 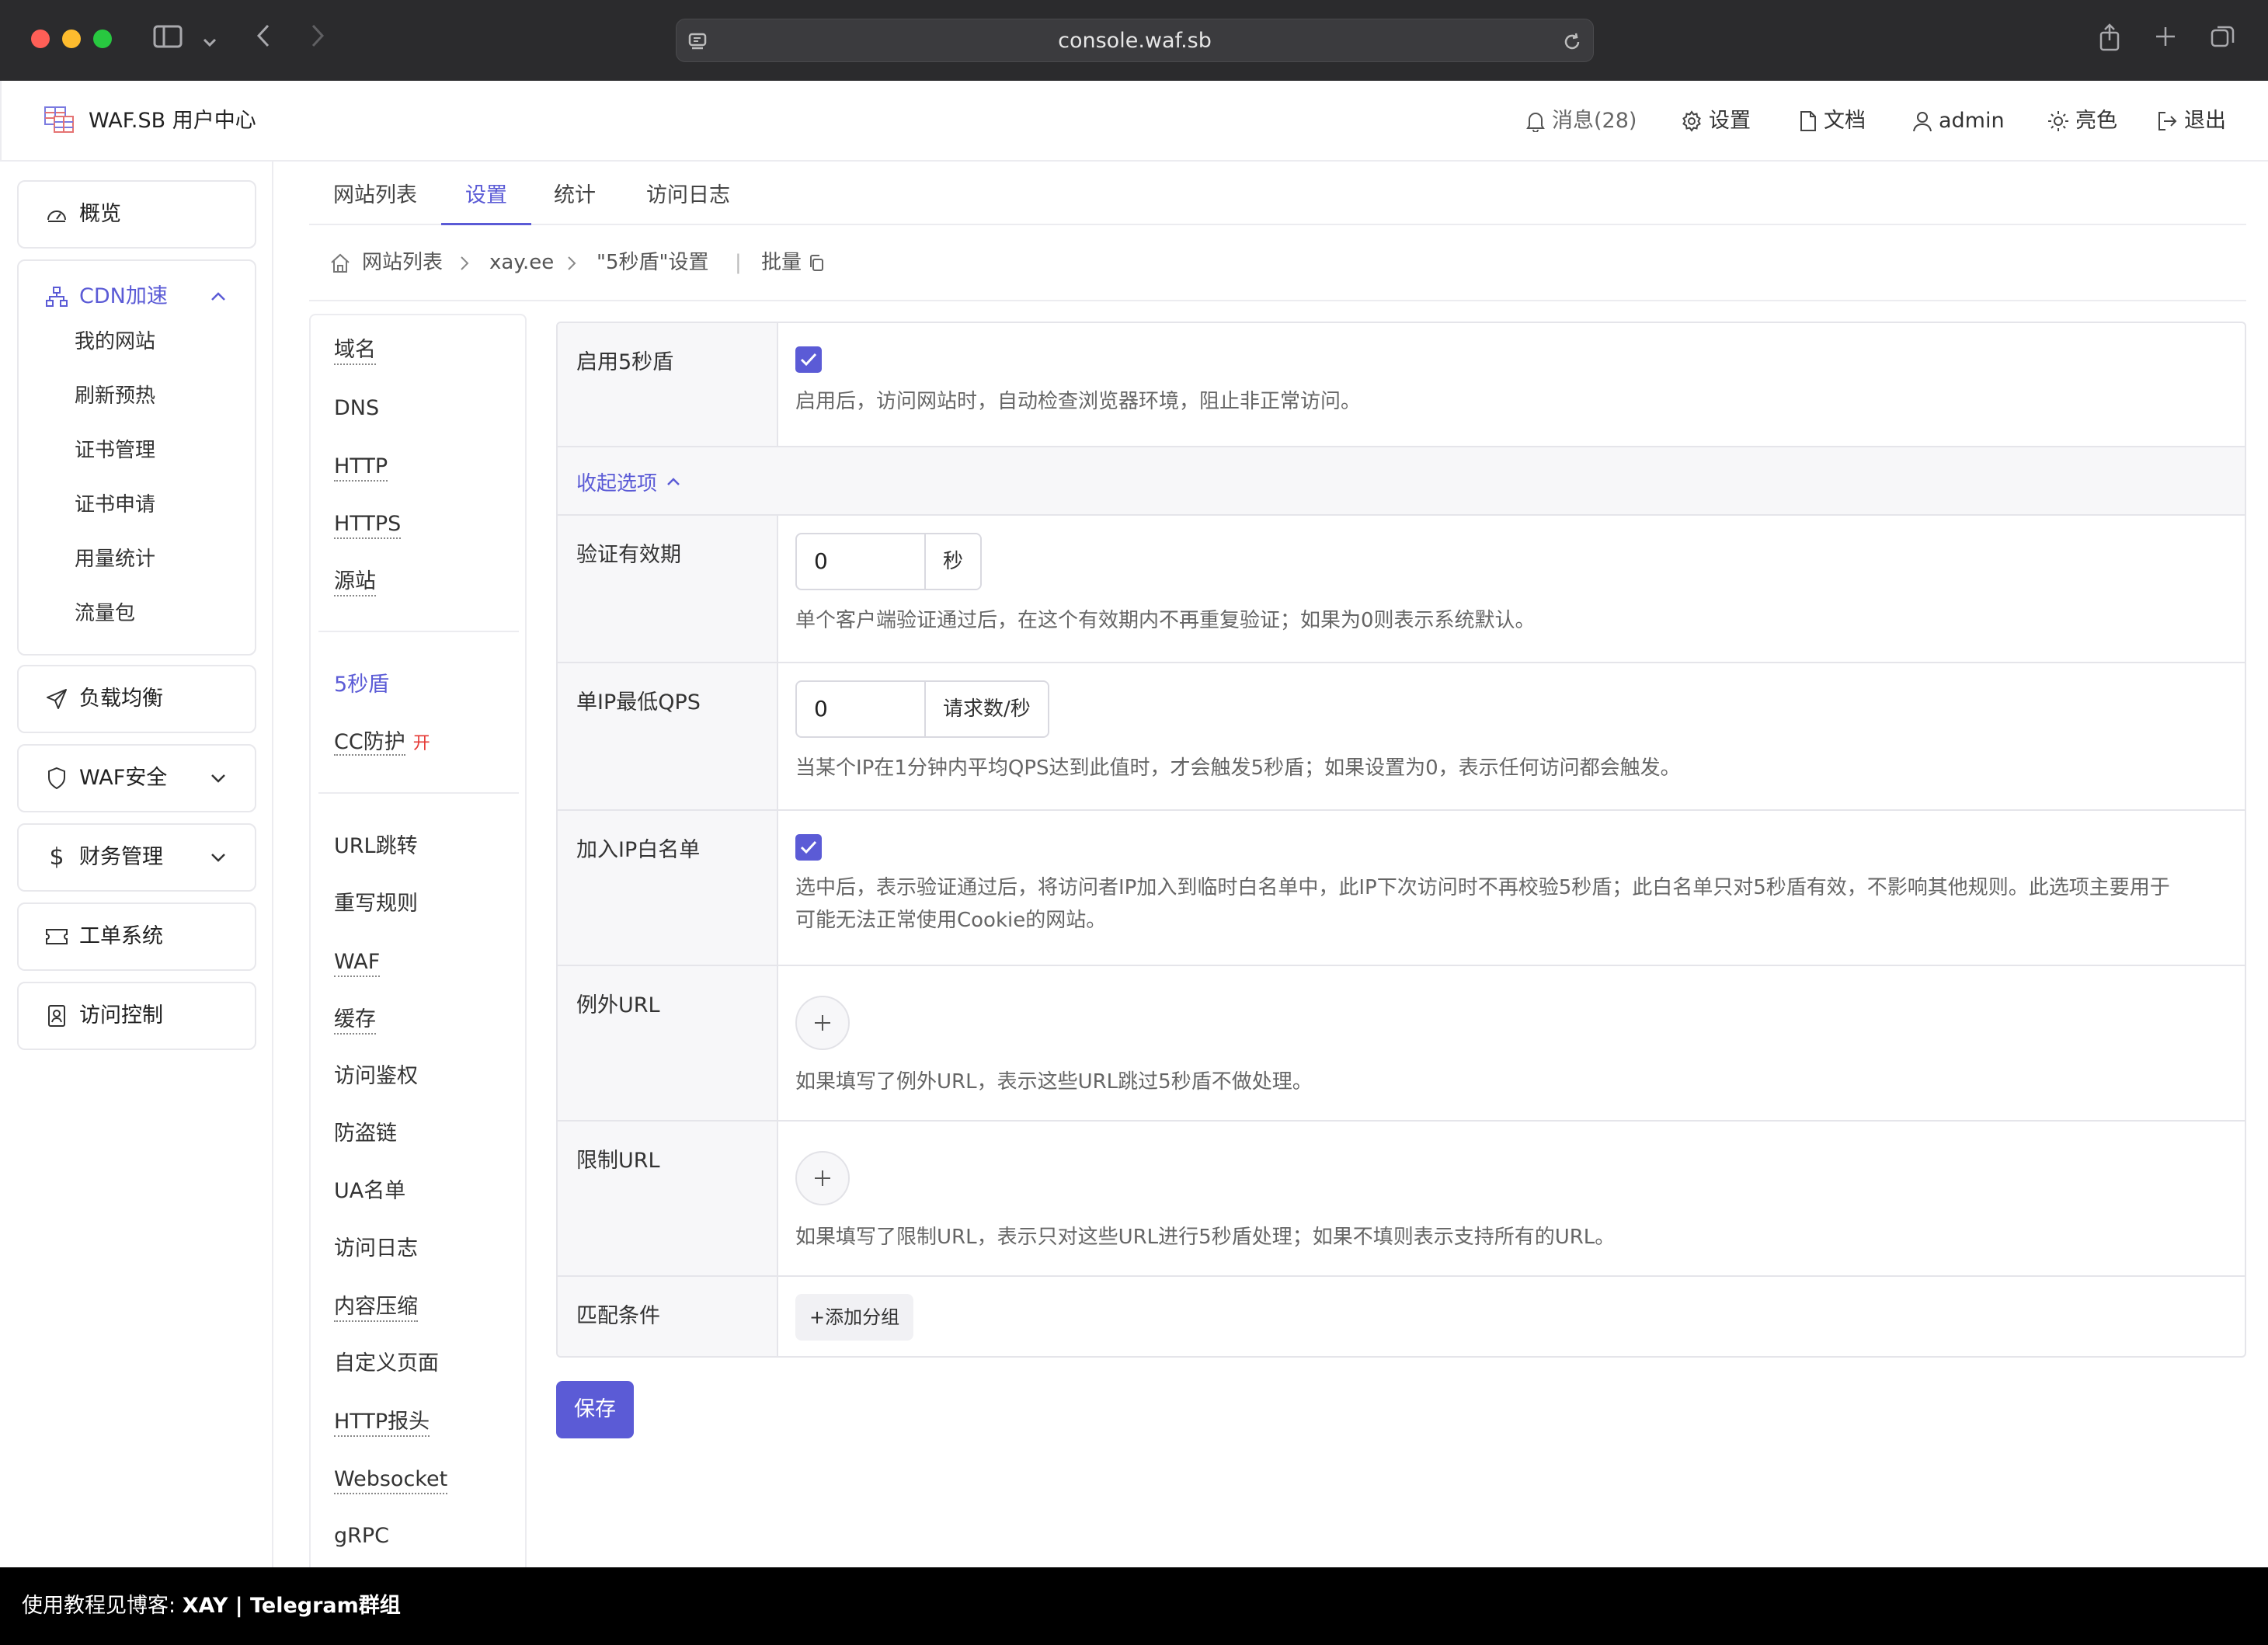 I want to click on bottom-banner: 使用教程见博客: XAY | Telegram群组, so click(x=1134, y=1606).